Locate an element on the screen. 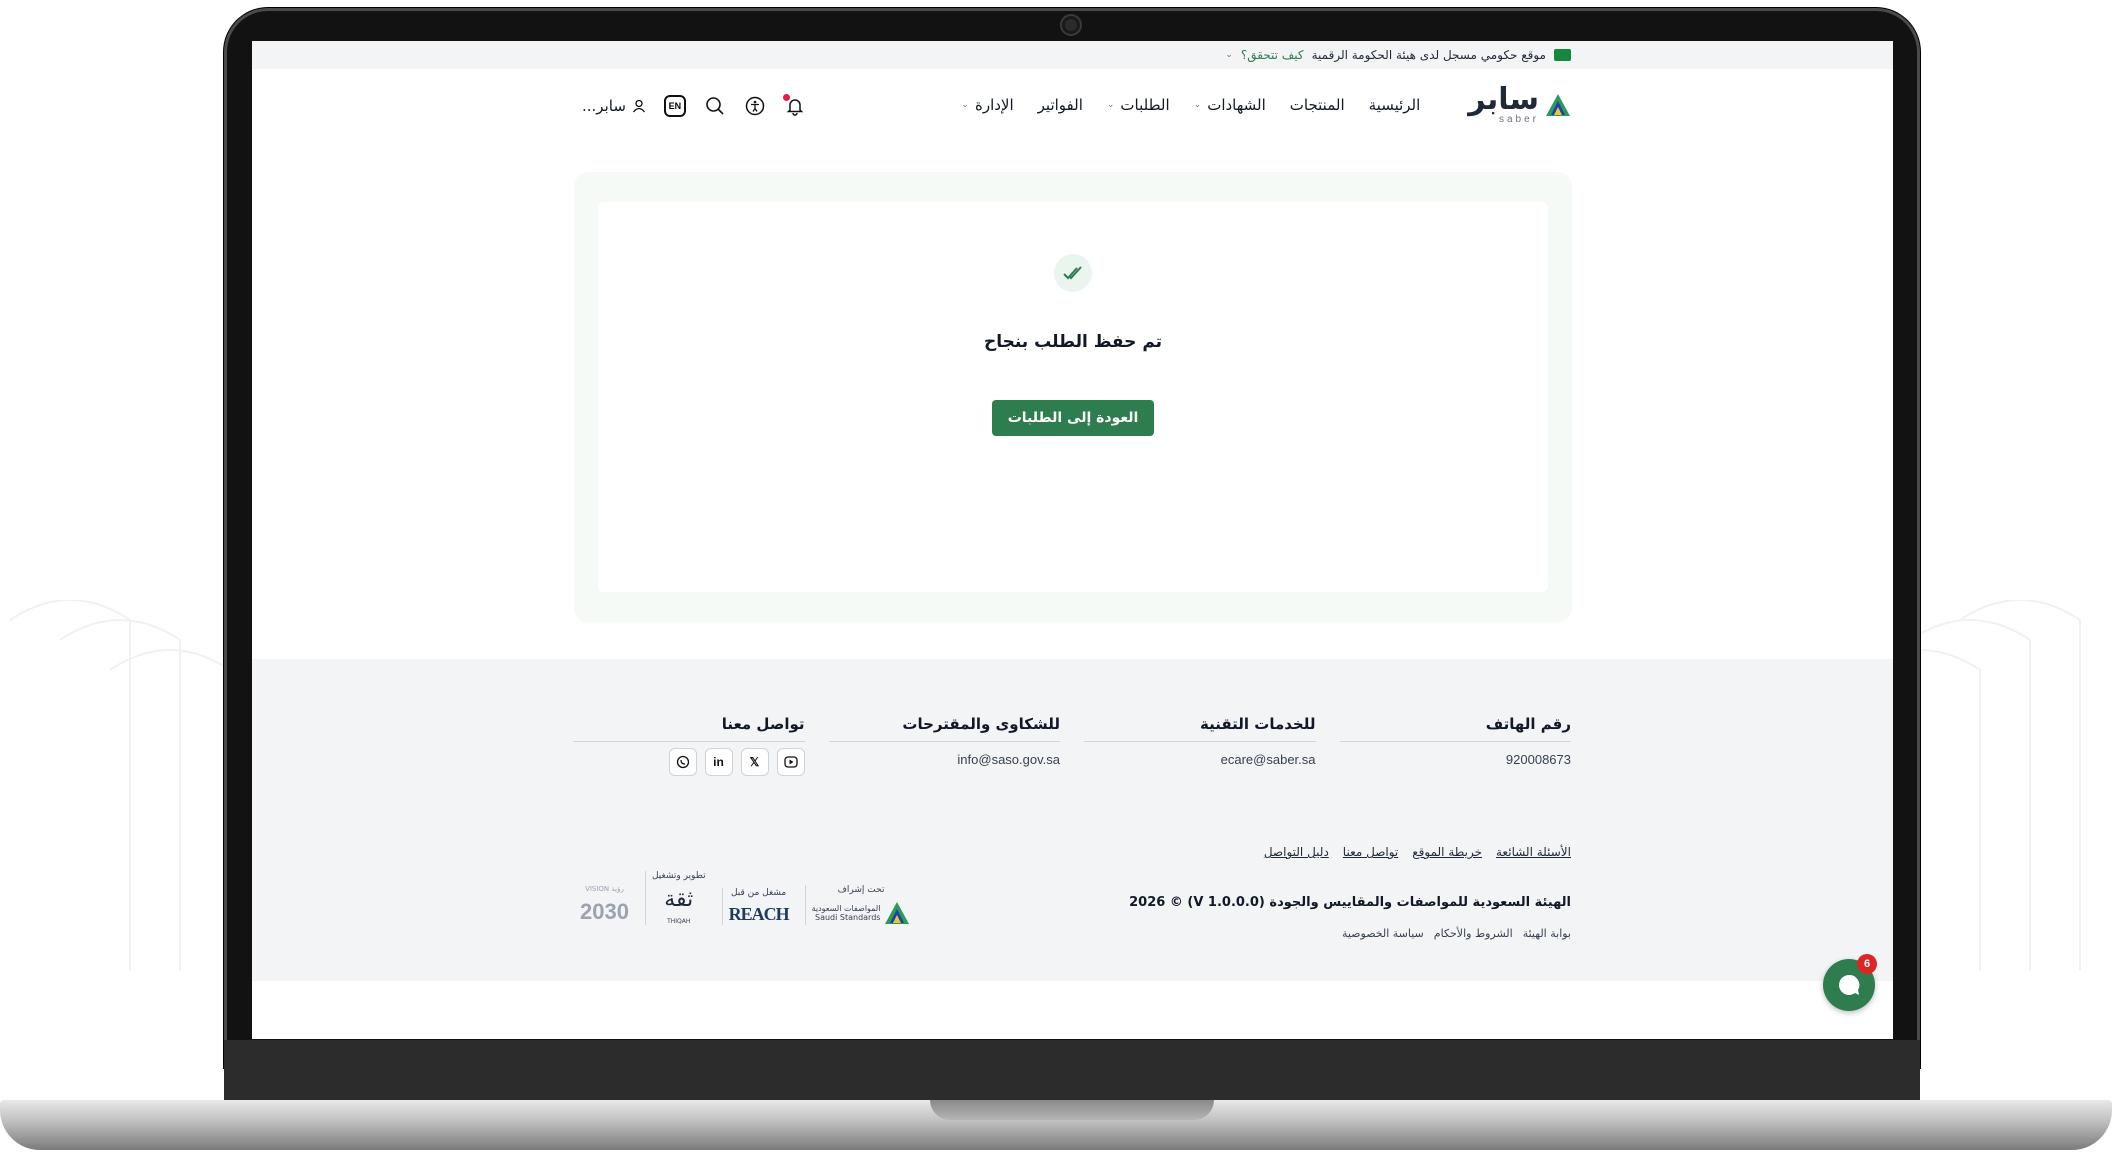  nav-products: المنتجات is located at coordinates (1317, 105).